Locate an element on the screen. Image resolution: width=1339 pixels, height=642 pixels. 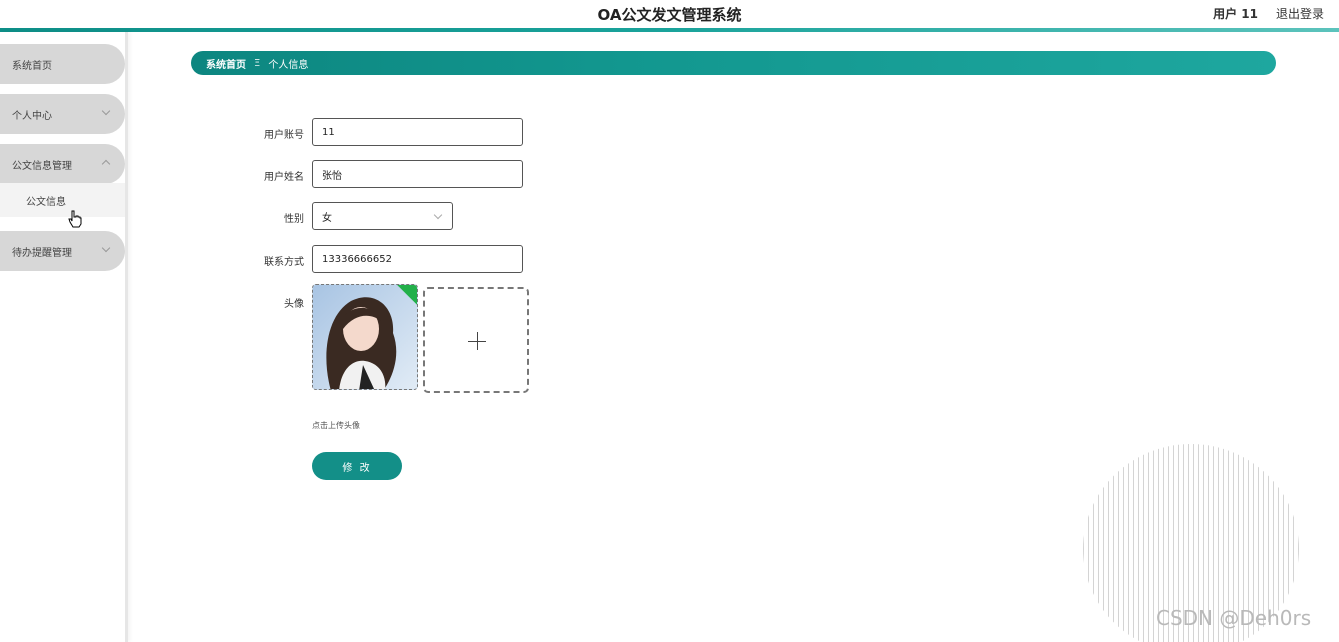
sidebar-item-label: 待办提醒管理 is located at coordinates (42, 253).